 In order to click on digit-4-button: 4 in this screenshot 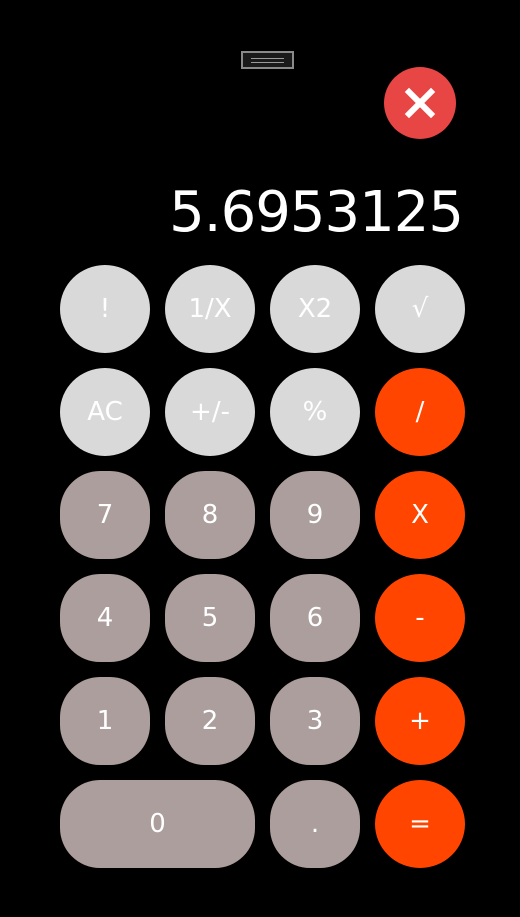, I will do `click(105, 618)`.